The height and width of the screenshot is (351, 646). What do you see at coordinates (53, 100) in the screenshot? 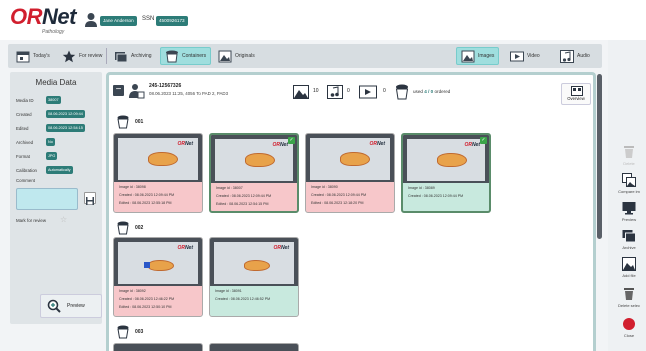
I see `media-id-value: 38007` at bounding box center [53, 100].